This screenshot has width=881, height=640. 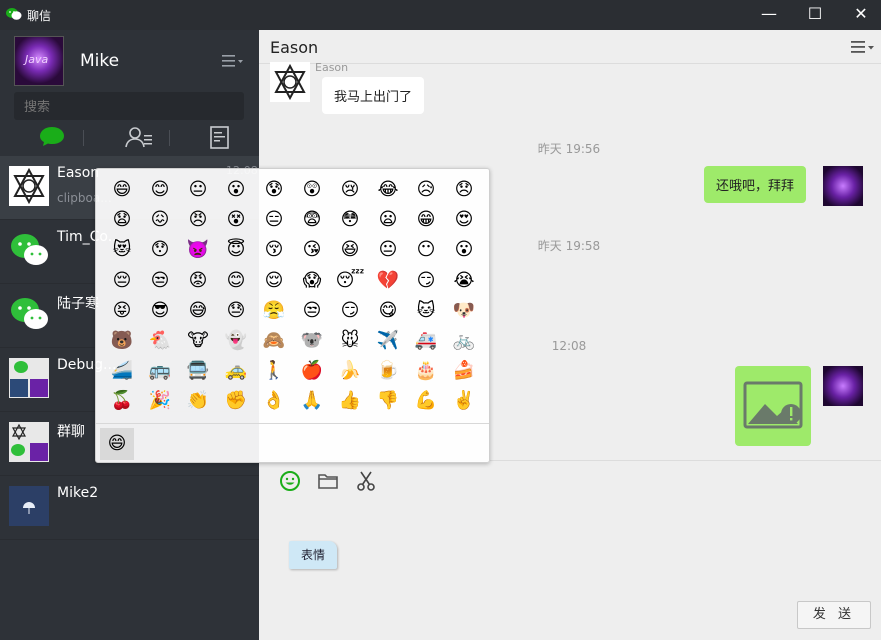 What do you see at coordinates (198, 311) in the screenshot?
I see `emoji-item: 😅` at bounding box center [198, 311].